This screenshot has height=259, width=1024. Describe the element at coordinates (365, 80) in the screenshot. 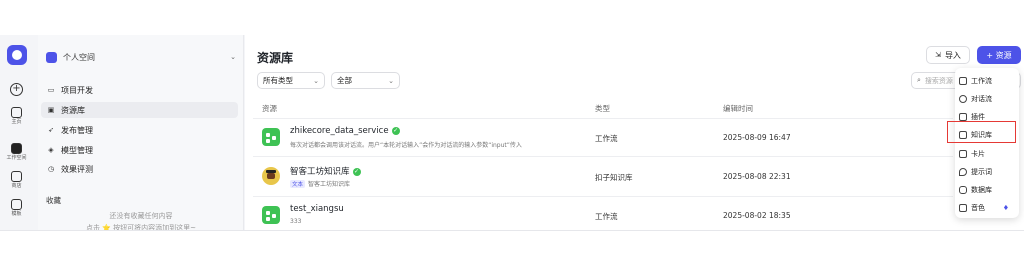

I see `scope-filter-select: 全部 ⌄` at that location.